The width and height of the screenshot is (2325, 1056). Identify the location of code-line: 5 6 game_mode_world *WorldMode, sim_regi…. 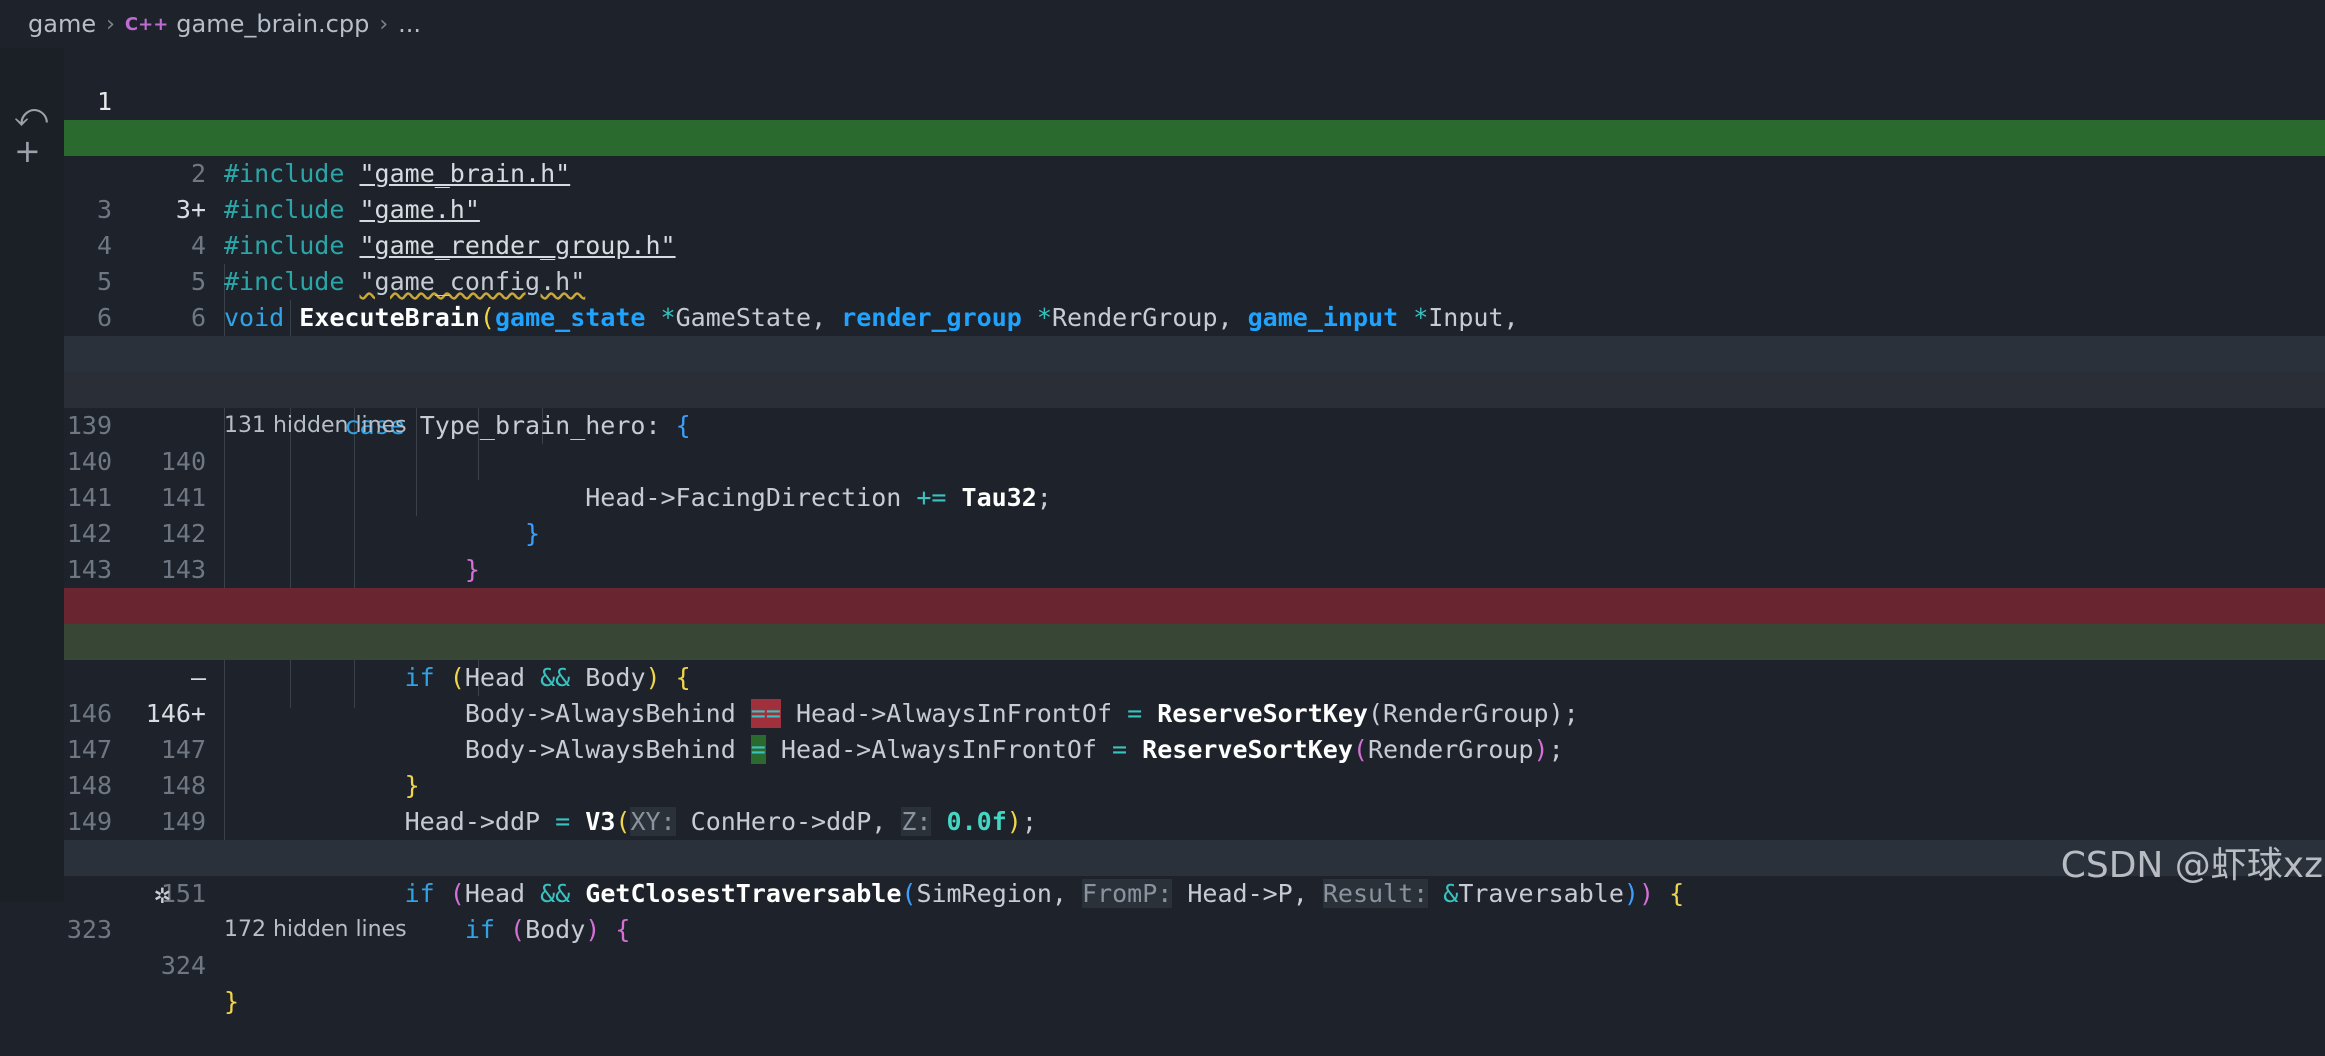
(1194, 298).